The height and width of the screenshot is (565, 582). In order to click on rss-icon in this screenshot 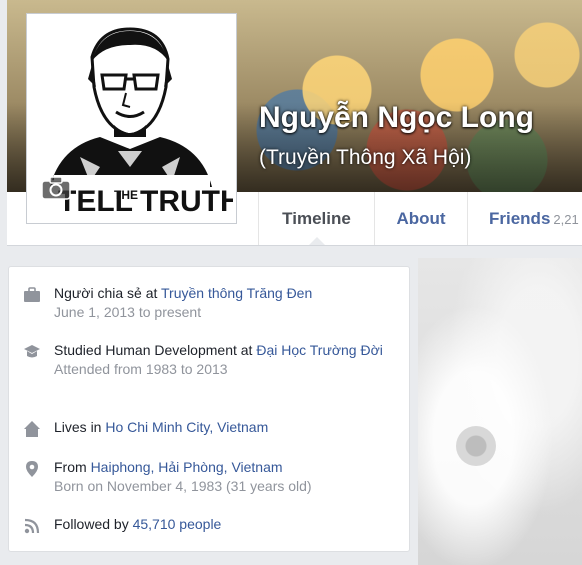, I will do `click(32, 526)`.